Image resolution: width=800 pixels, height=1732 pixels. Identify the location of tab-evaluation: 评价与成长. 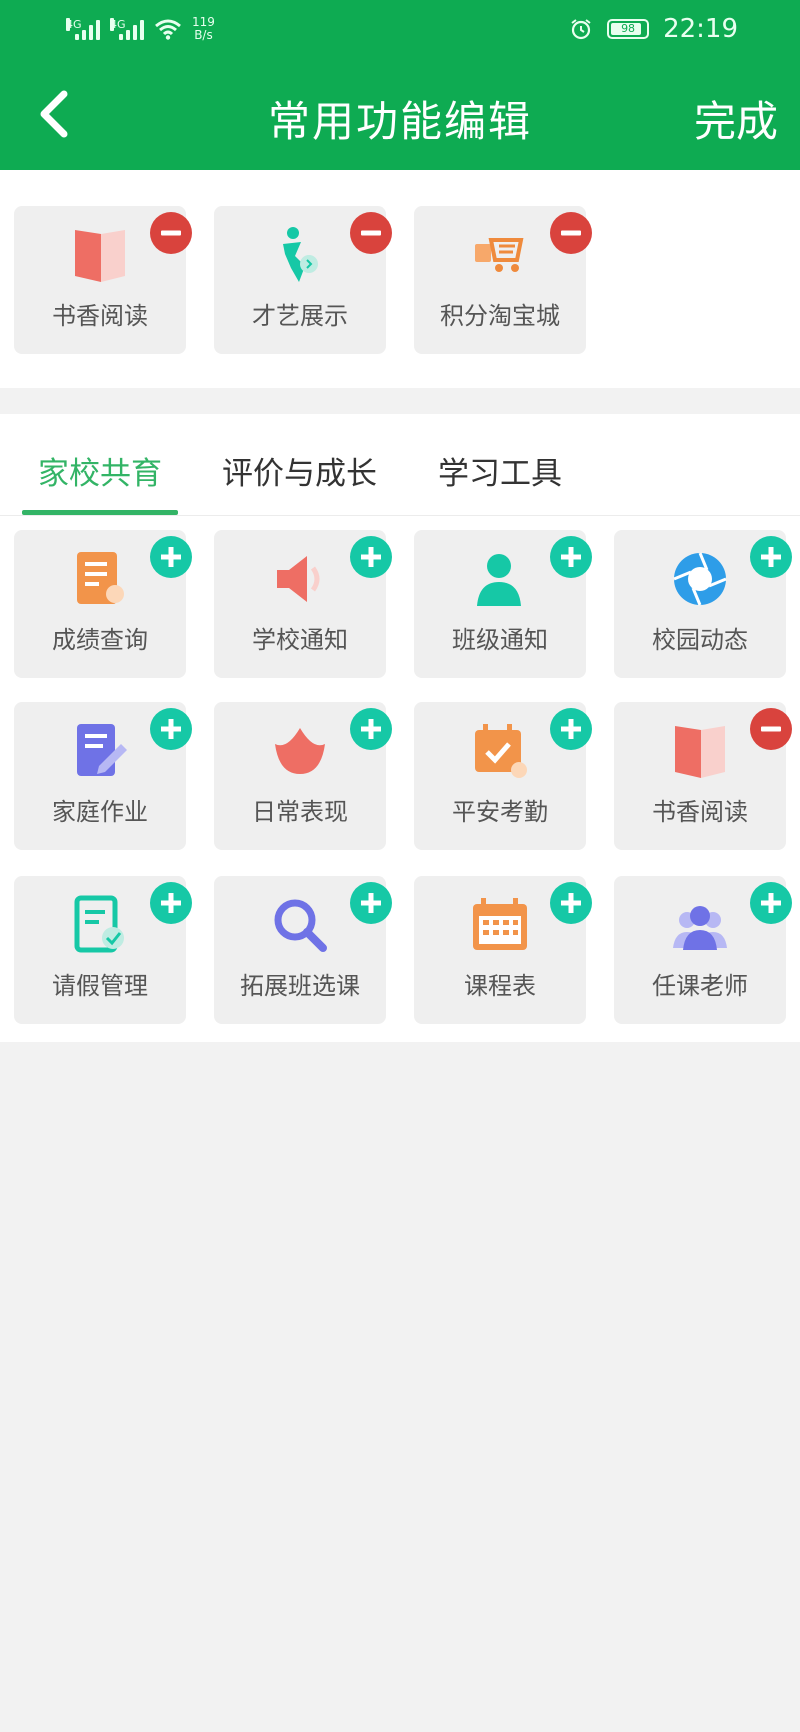
(299, 470).